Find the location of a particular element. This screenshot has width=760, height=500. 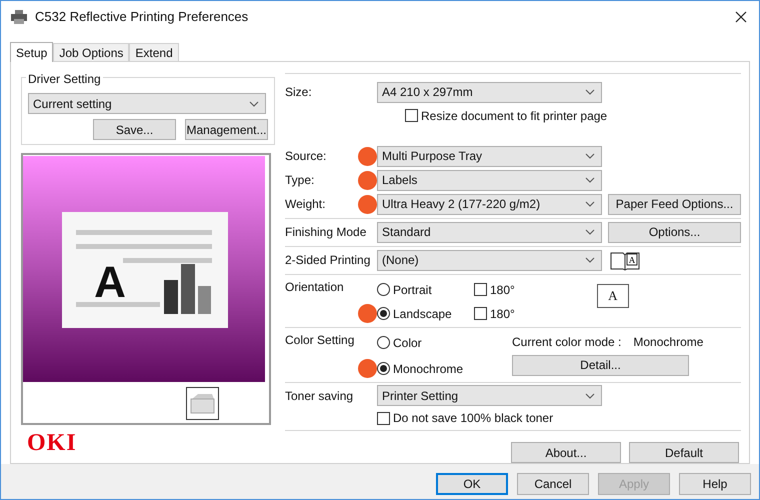

close-icon is located at coordinates (741, 17).